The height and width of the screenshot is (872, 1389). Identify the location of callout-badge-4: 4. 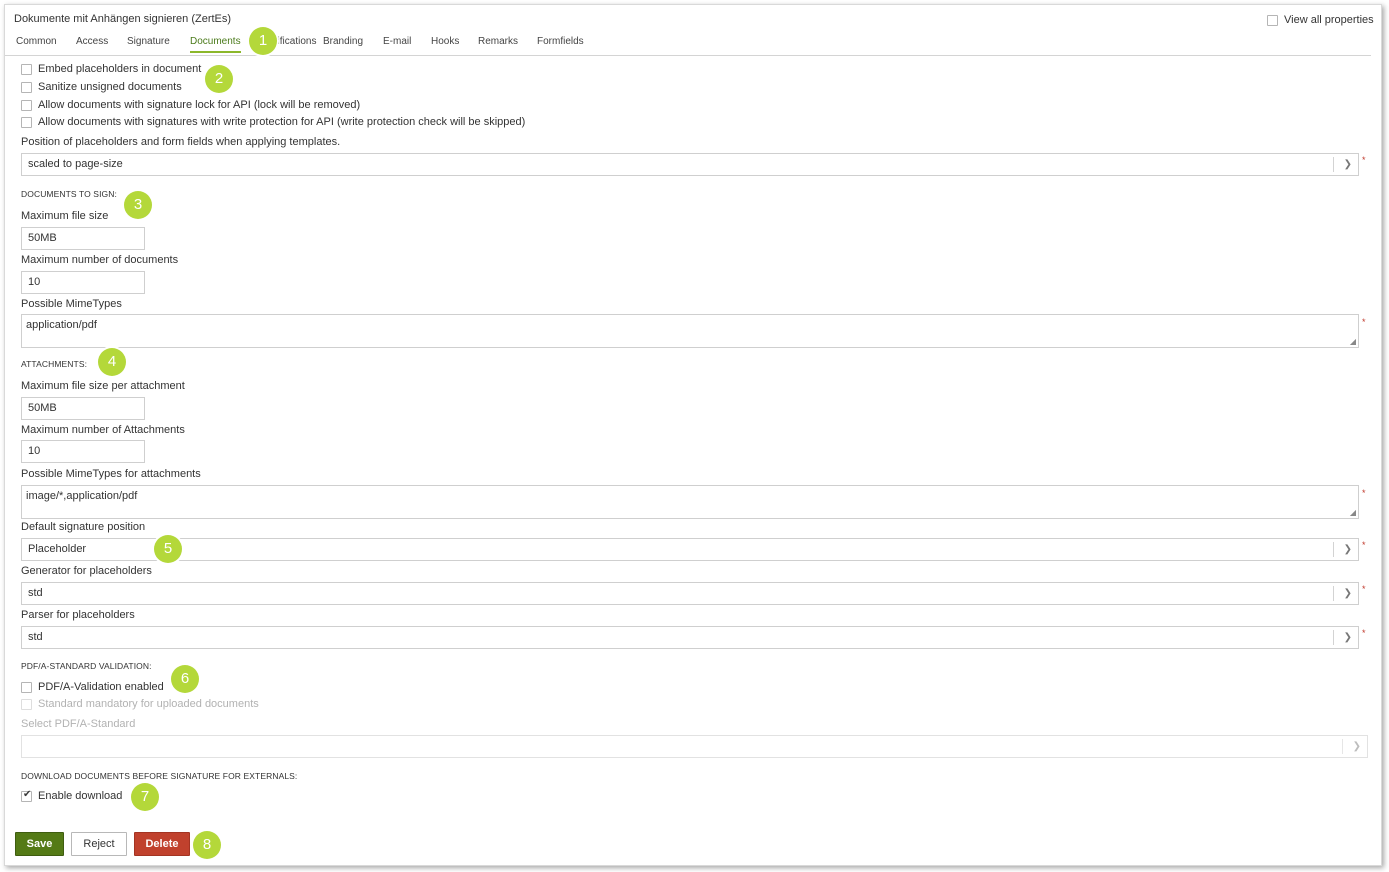
(112, 362).